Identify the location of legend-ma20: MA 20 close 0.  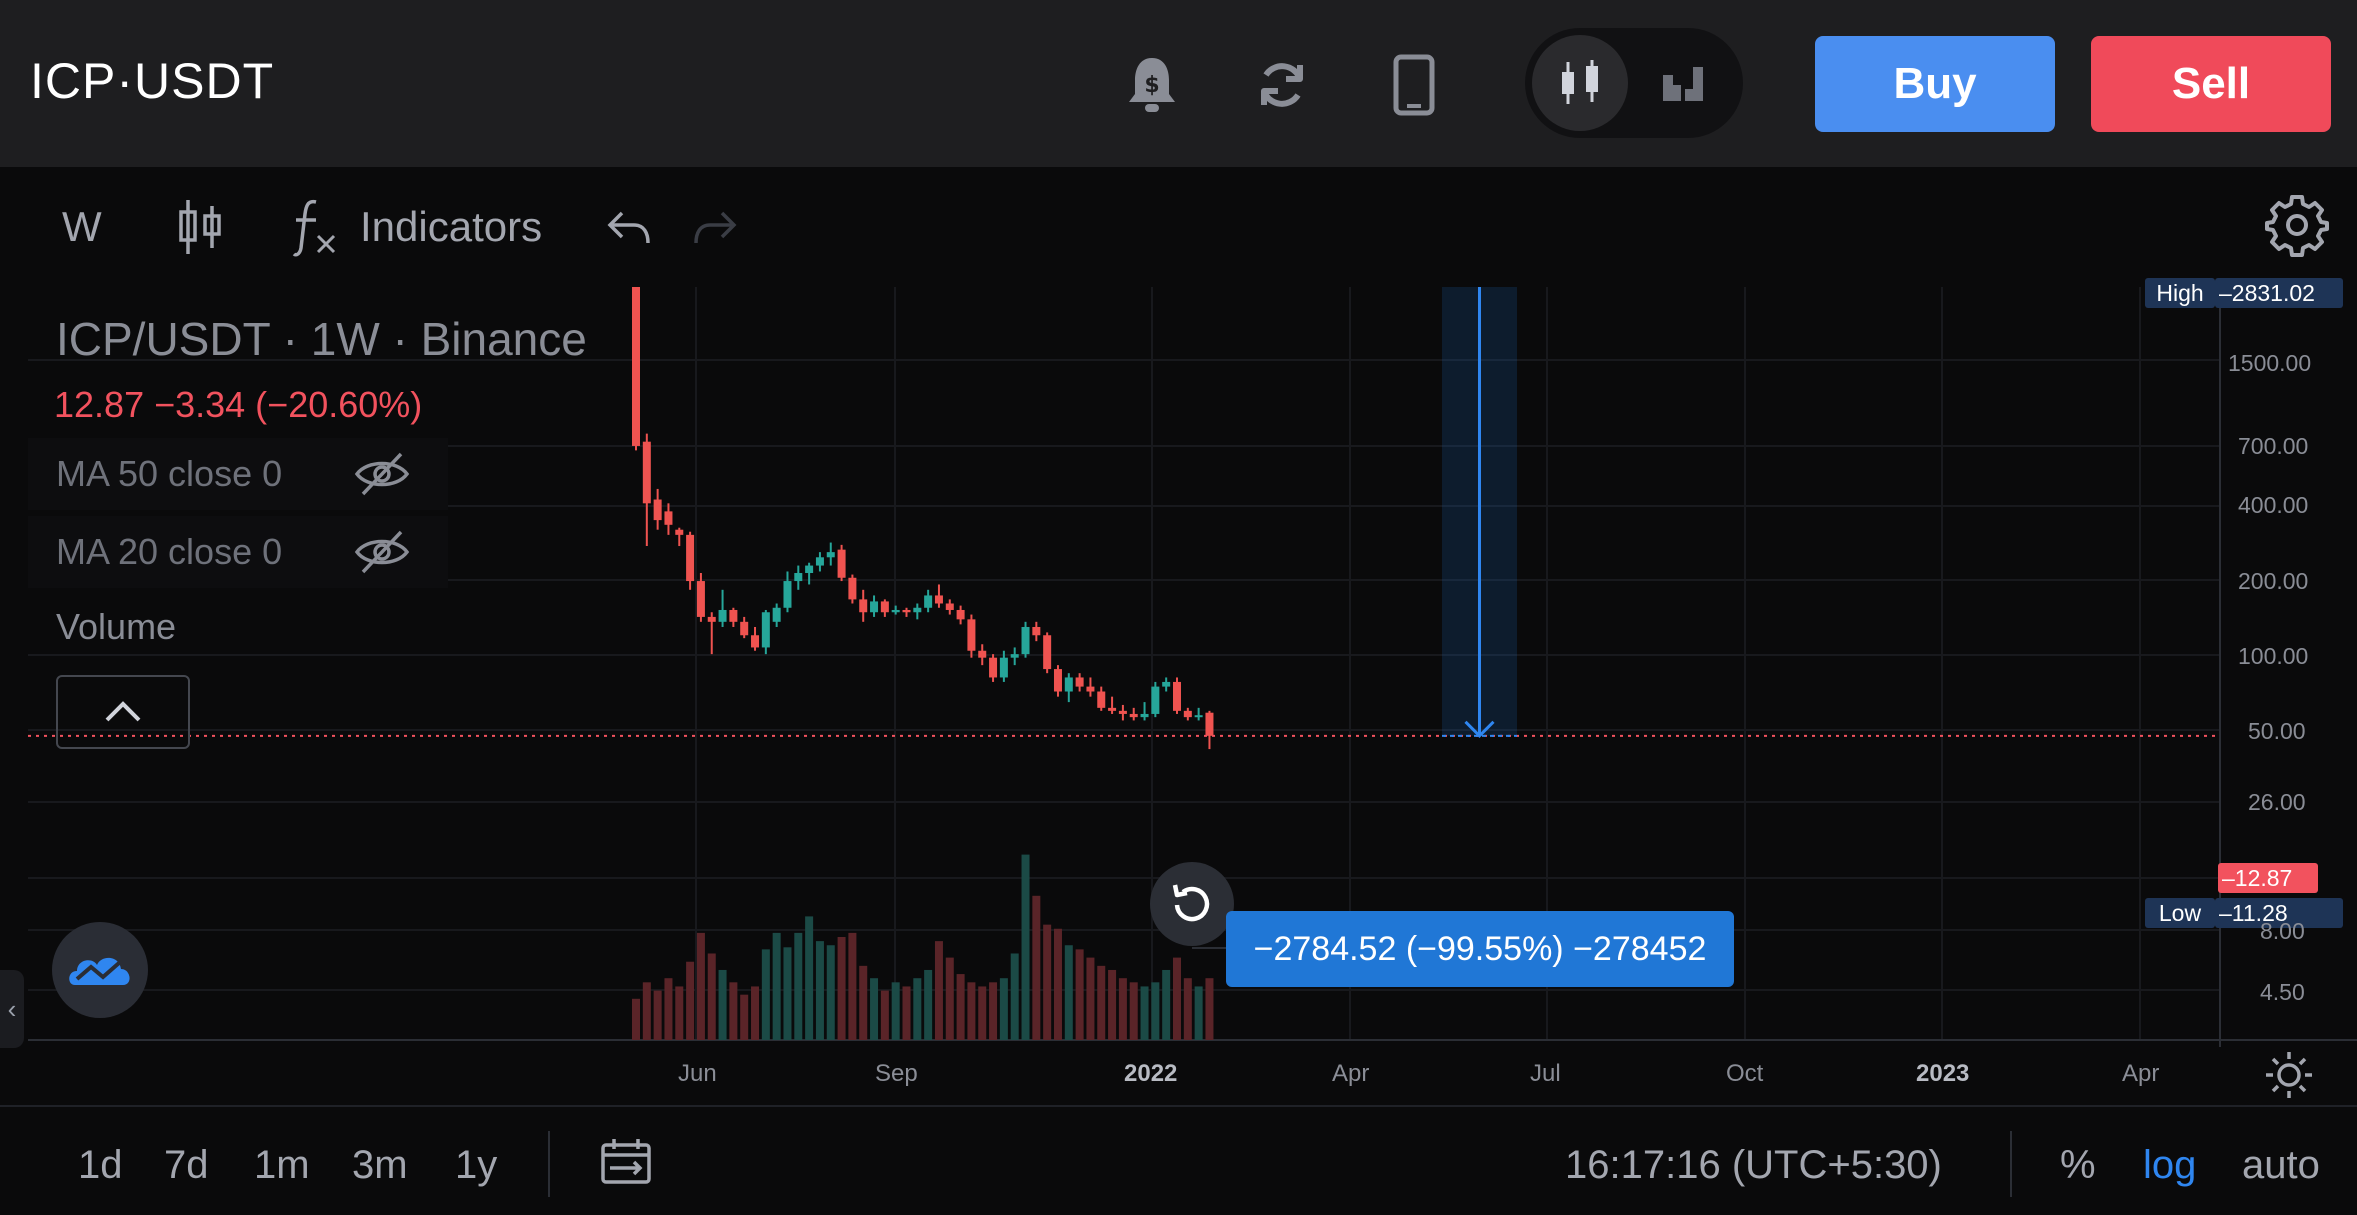
(238, 552).